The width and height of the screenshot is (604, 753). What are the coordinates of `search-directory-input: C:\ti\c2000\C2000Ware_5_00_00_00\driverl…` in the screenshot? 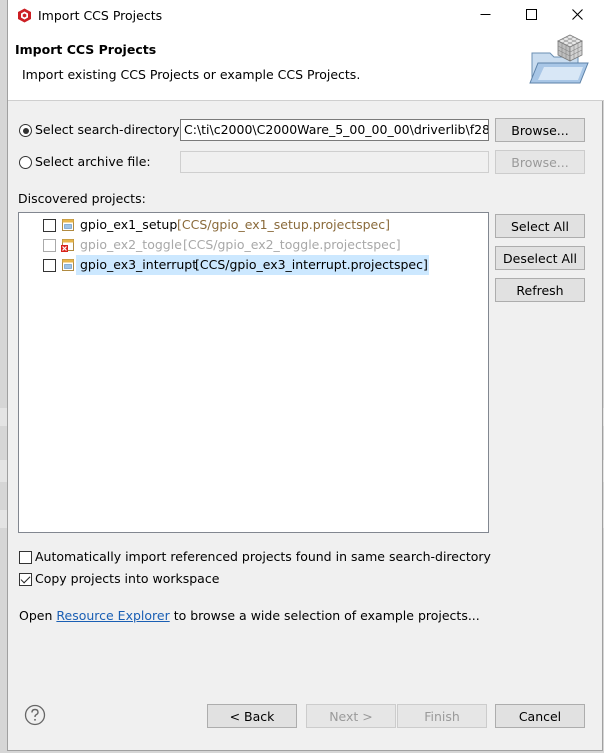 It's located at (334, 130).